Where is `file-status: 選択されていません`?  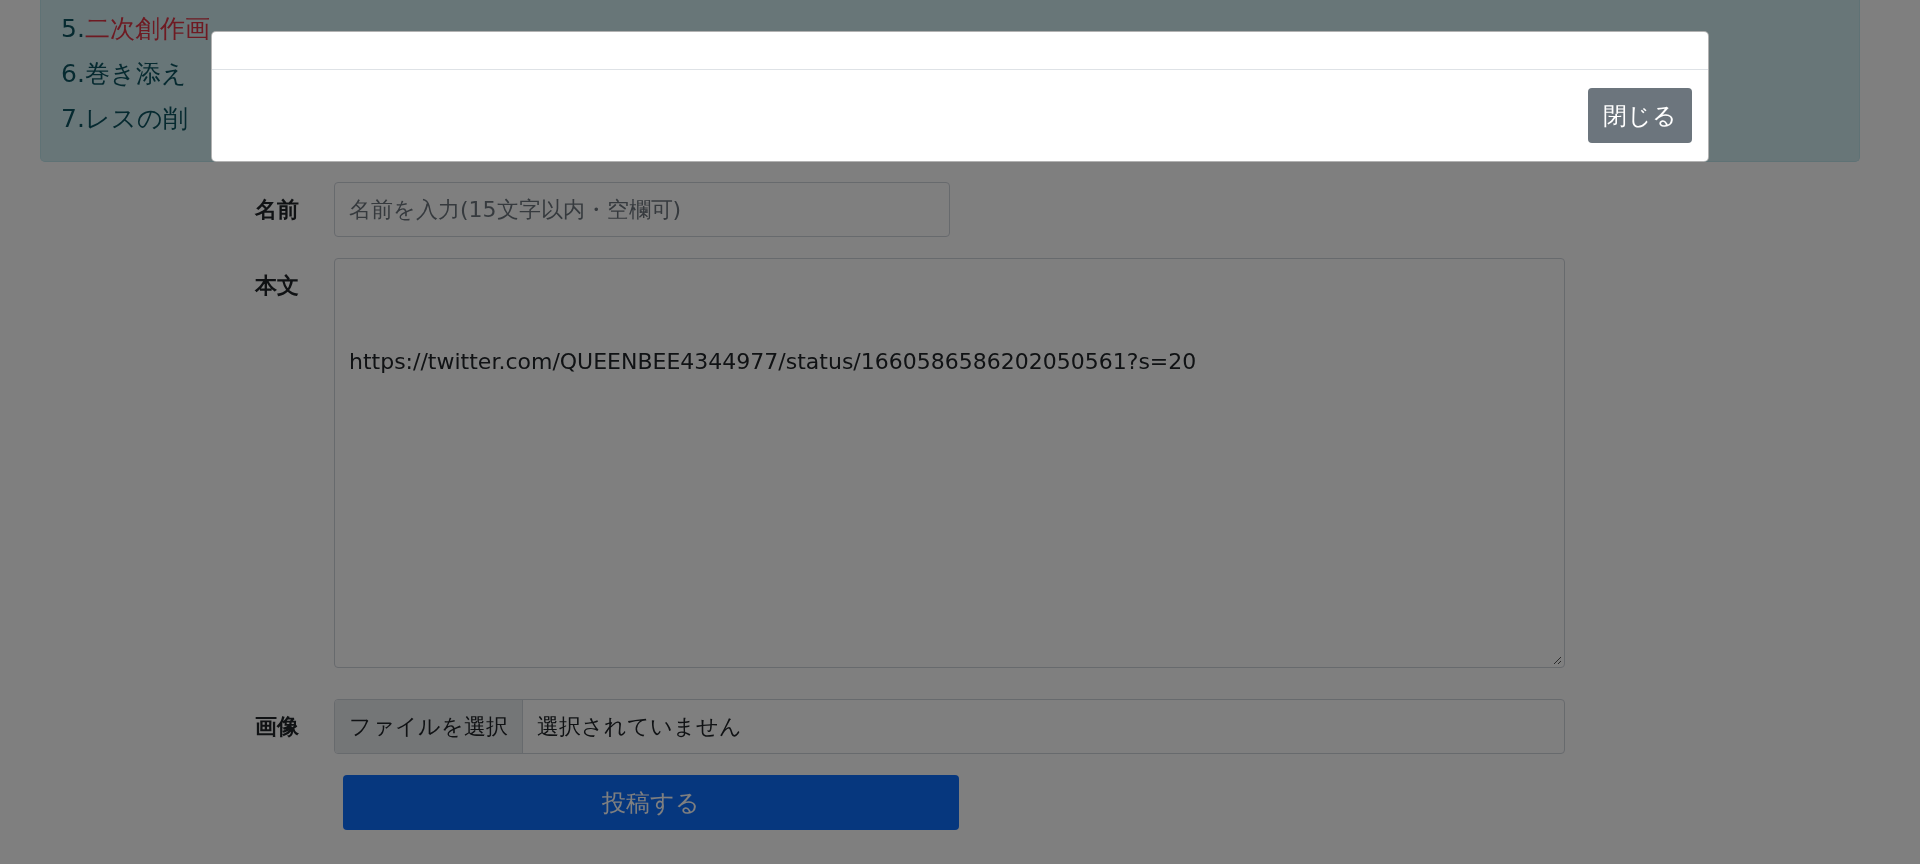 file-status: 選択されていません is located at coordinates (639, 727).